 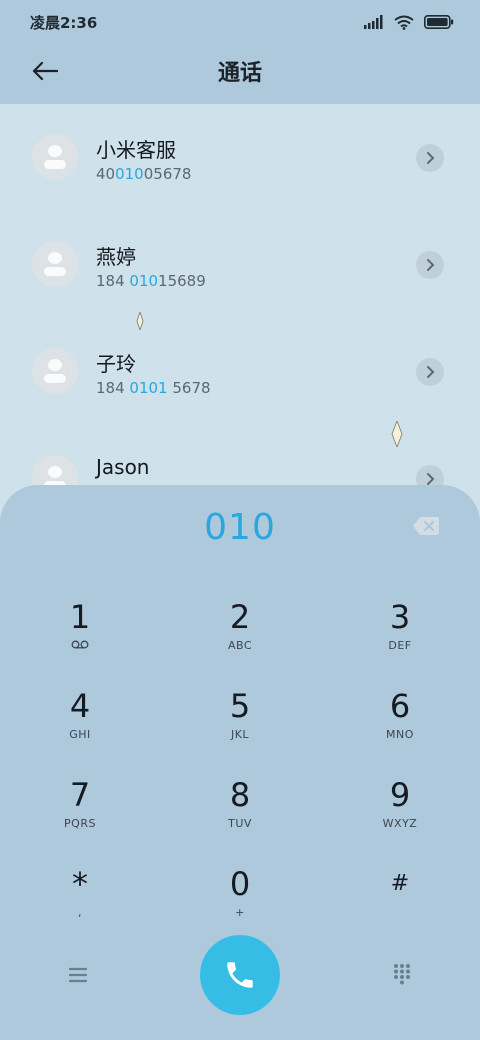 I want to click on key-hash: #, so click(x=400, y=904).